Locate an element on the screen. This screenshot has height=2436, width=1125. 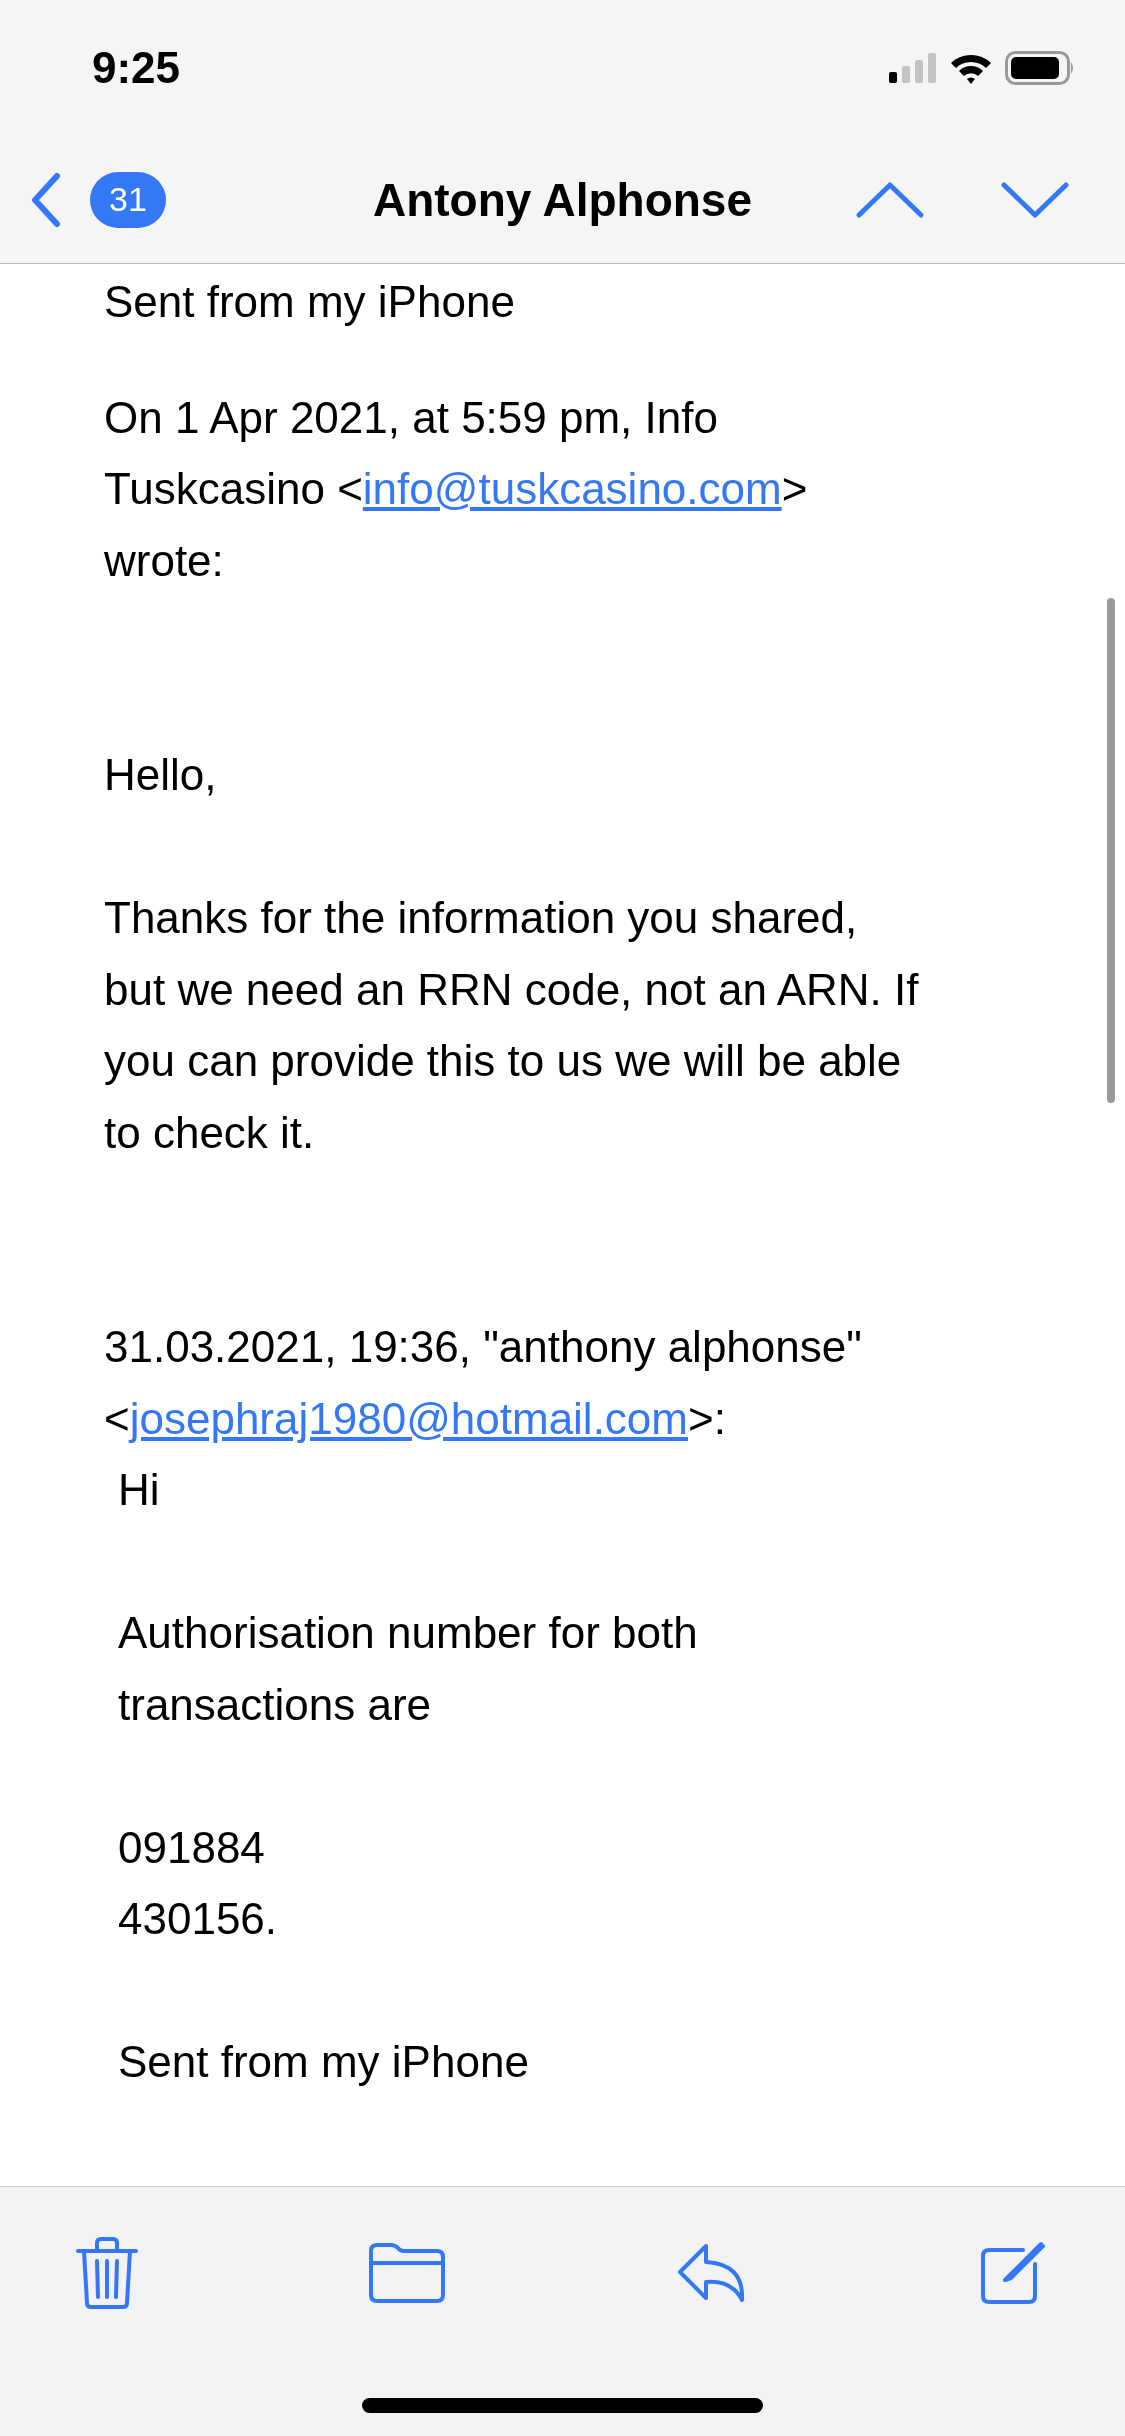
trash-icon is located at coordinates (107, 2273).